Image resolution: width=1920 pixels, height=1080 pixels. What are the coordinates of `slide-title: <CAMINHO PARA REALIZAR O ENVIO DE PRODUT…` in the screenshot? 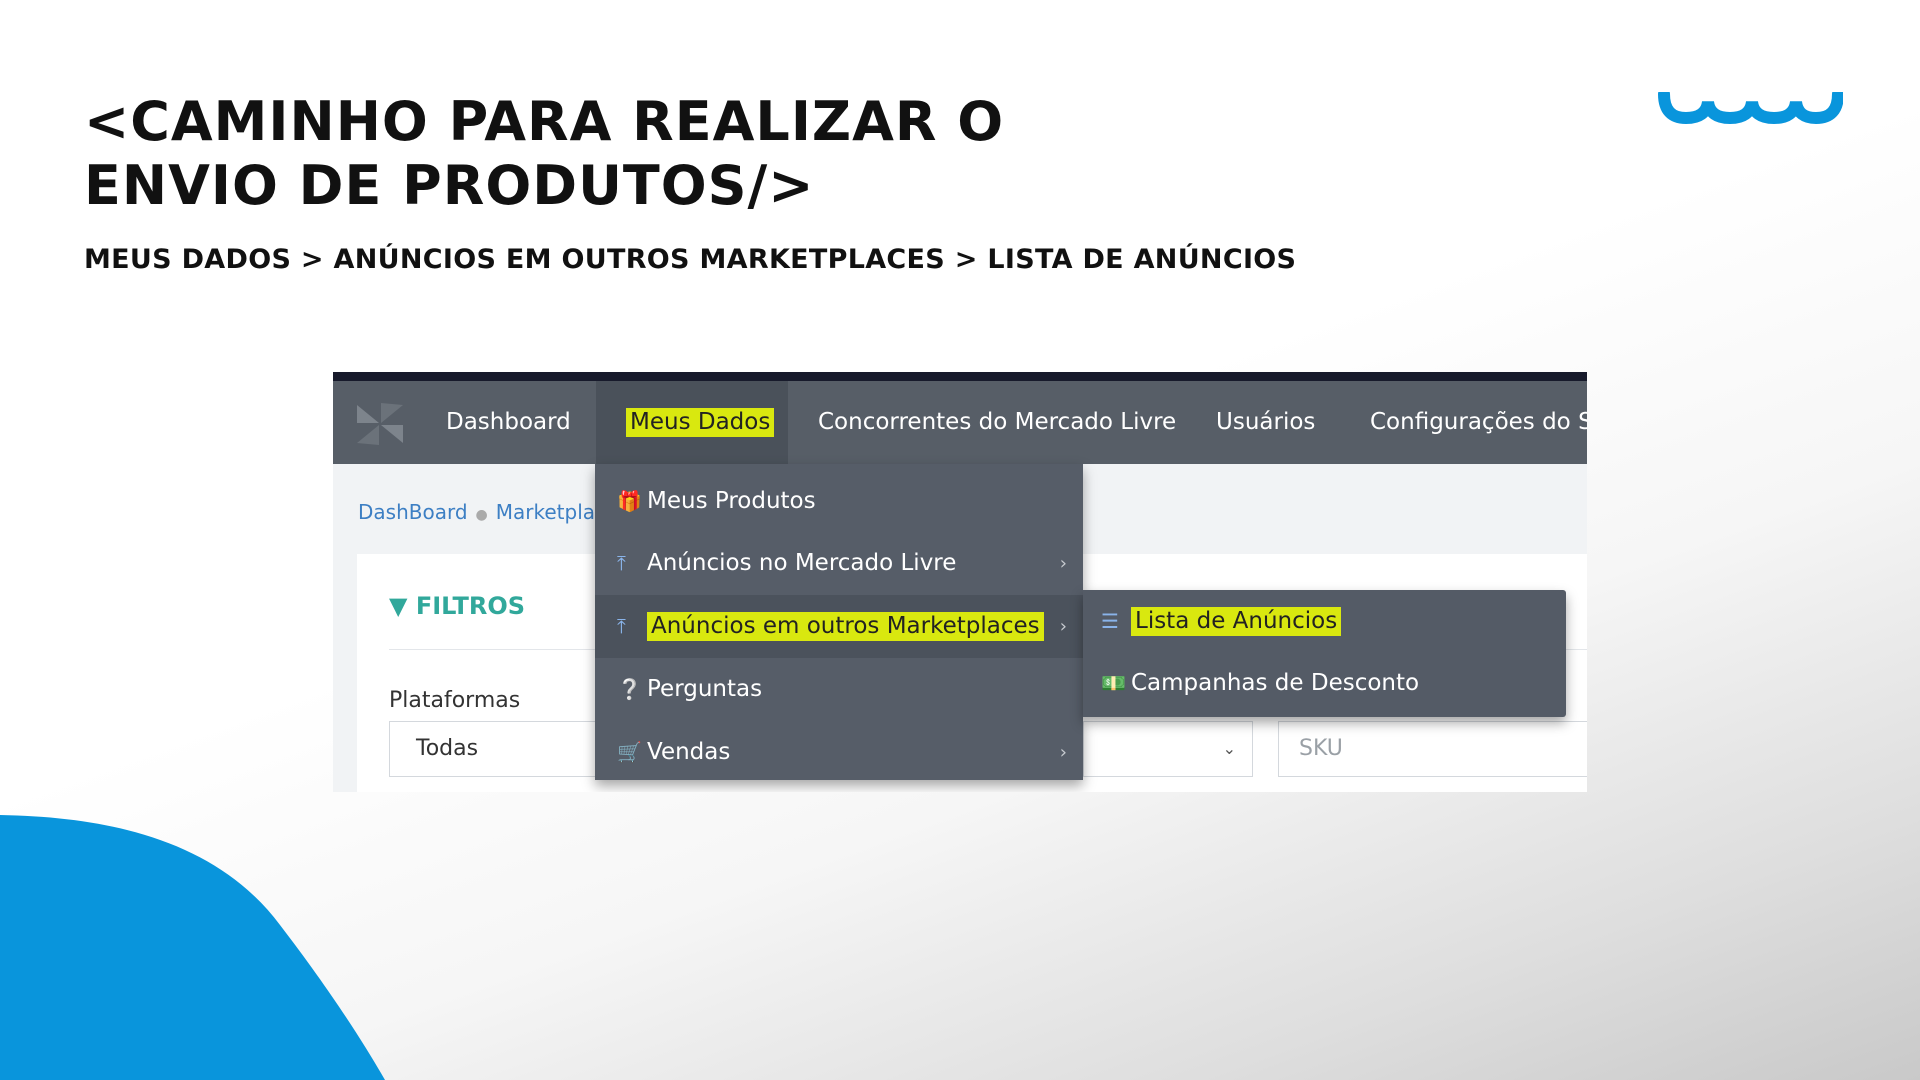 It's located at (544, 154).